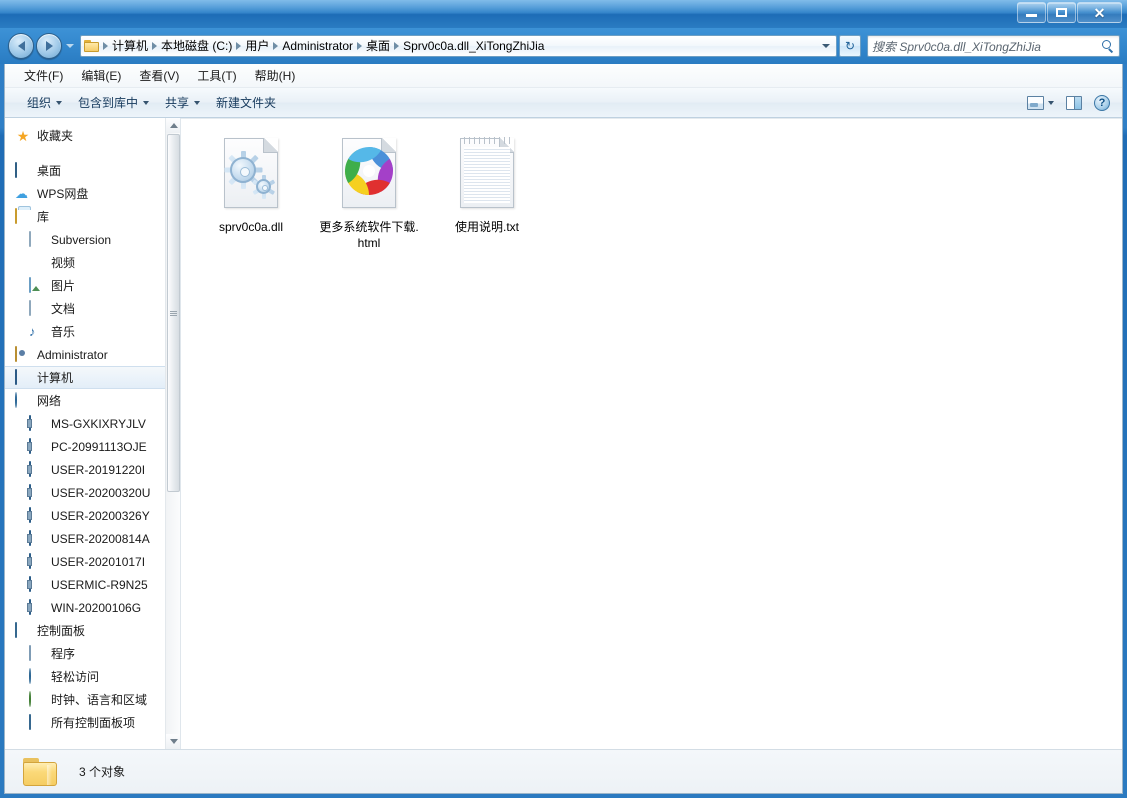 This screenshot has width=1127, height=798. Describe the element at coordinates (92, 561) in the screenshot. I see `sidebar-item-network-computer: USER-20201017I` at that location.